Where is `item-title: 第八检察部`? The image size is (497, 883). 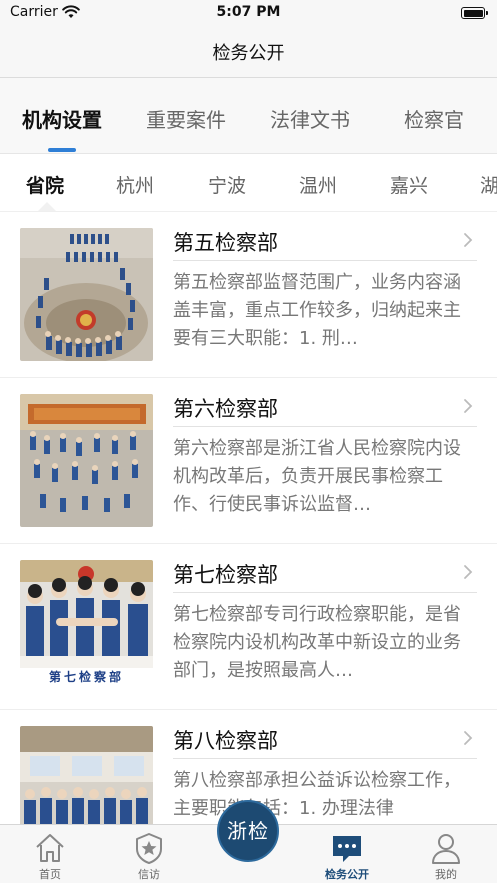 item-title: 第八检察部 is located at coordinates (225, 741).